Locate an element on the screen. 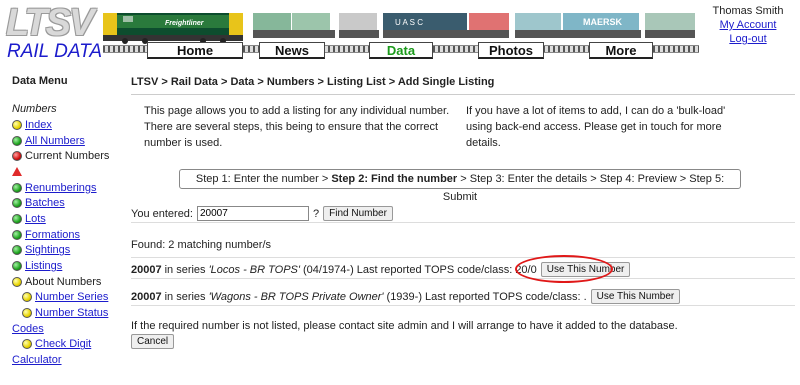  site-subtitle: RAIL DATA is located at coordinates (55, 51).